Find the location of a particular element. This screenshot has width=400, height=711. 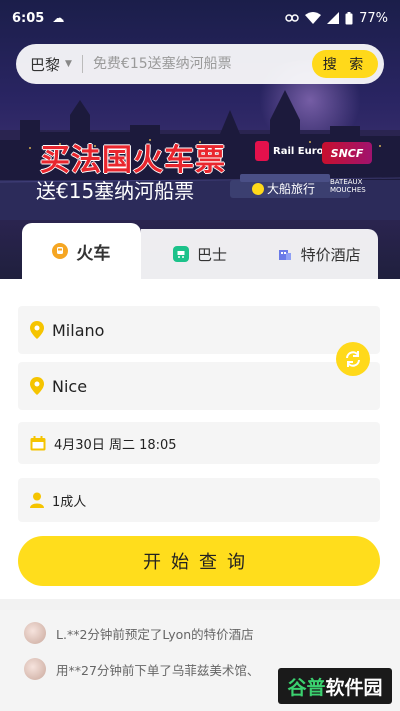

arrival-field: Nice is located at coordinates (199, 386).